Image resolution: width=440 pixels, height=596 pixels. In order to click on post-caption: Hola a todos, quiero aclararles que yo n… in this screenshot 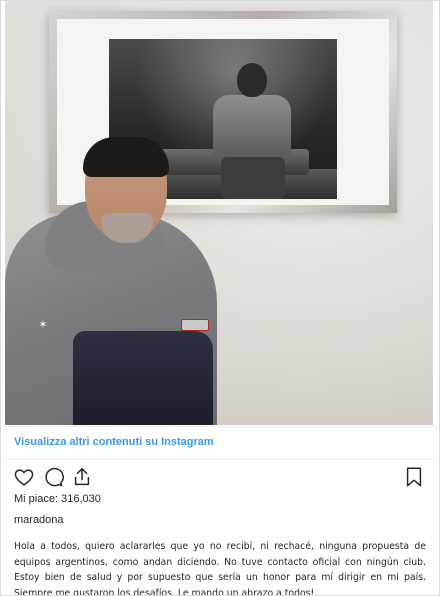, I will do `click(220, 568)`.